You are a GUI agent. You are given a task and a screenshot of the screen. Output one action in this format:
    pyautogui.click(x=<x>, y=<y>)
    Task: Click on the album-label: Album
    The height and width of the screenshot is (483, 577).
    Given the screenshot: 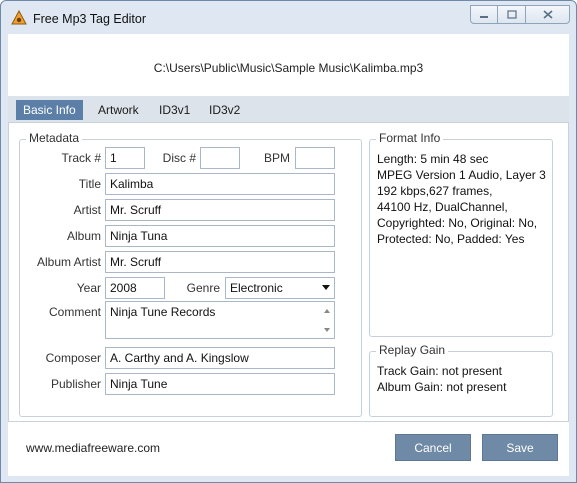 What is the action you would take?
    pyautogui.click(x=83, y=236)
    